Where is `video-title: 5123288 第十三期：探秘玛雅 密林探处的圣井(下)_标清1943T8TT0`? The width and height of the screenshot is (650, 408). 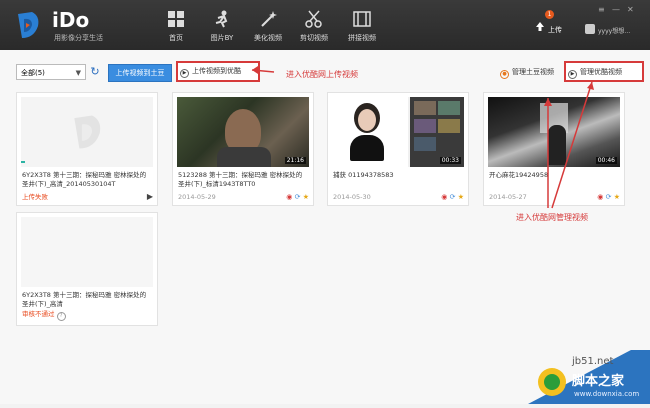 video-title: 5123288 第十三期：探秘玛雅 密林探处的圣井(下)_标清1943T8TT0 is located at coordinates (240, 179).